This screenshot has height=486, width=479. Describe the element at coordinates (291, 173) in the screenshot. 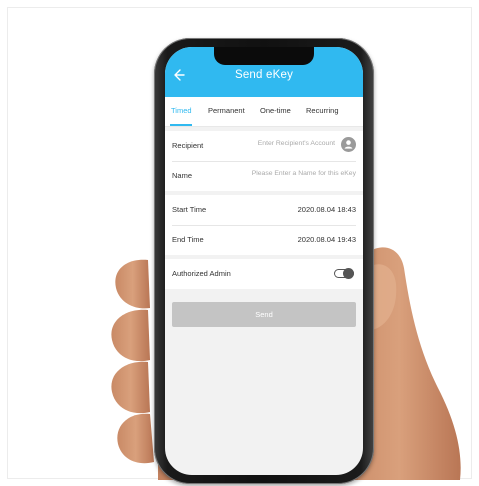

I see `name-input` at that location.